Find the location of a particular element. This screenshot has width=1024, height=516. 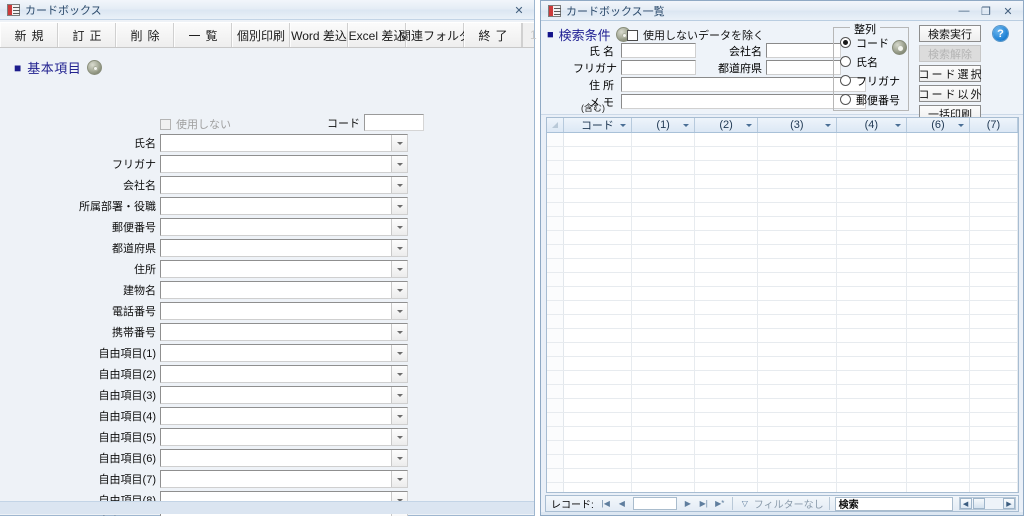

search-input-memo is located at coordinates (743, 101).